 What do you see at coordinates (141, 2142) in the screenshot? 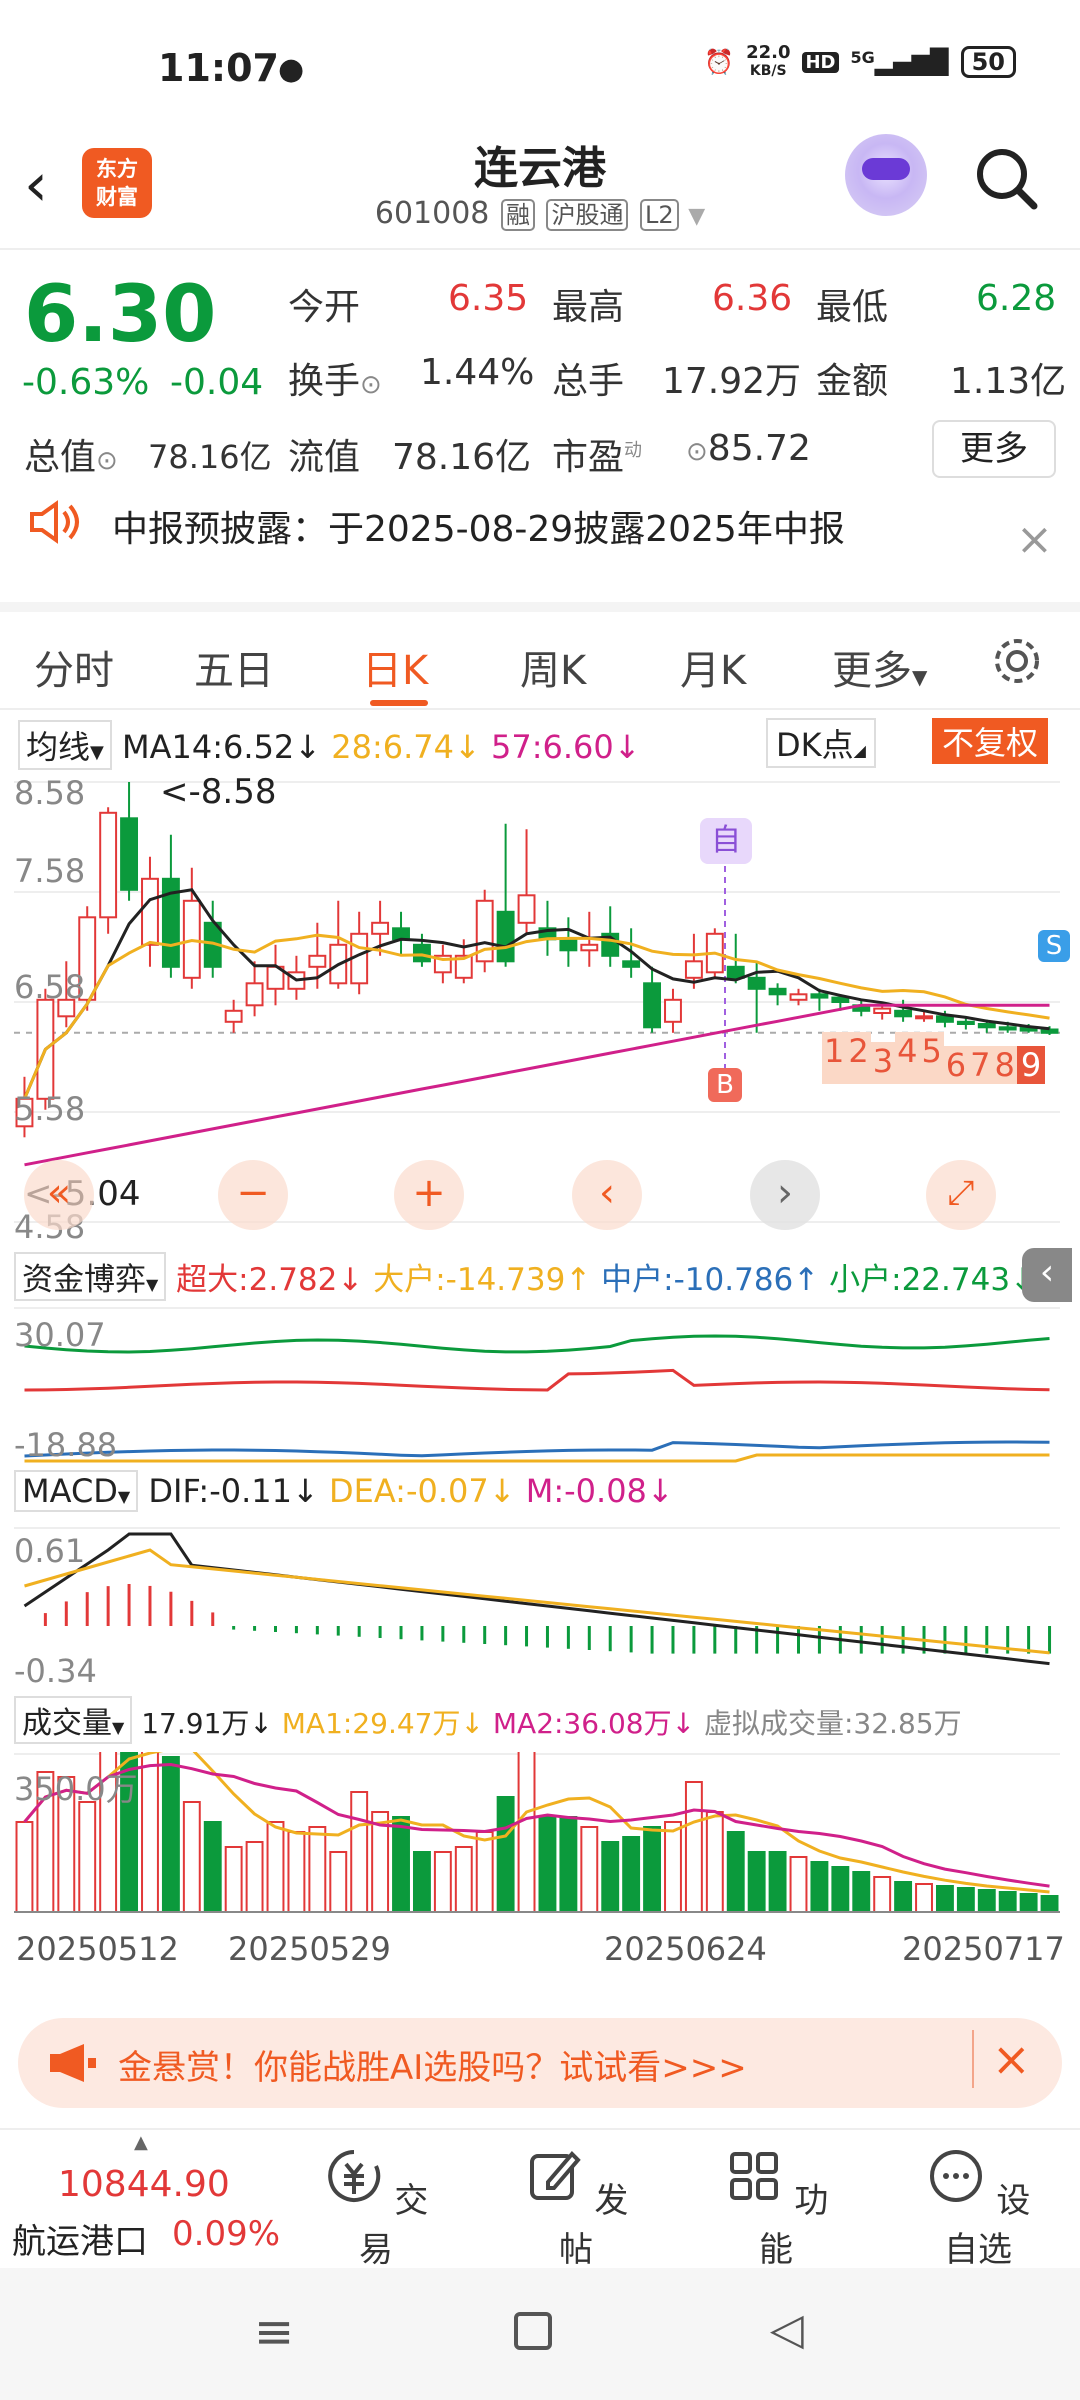
I see `expand-up-icon: ▲` at bounding box center [141, 2142].